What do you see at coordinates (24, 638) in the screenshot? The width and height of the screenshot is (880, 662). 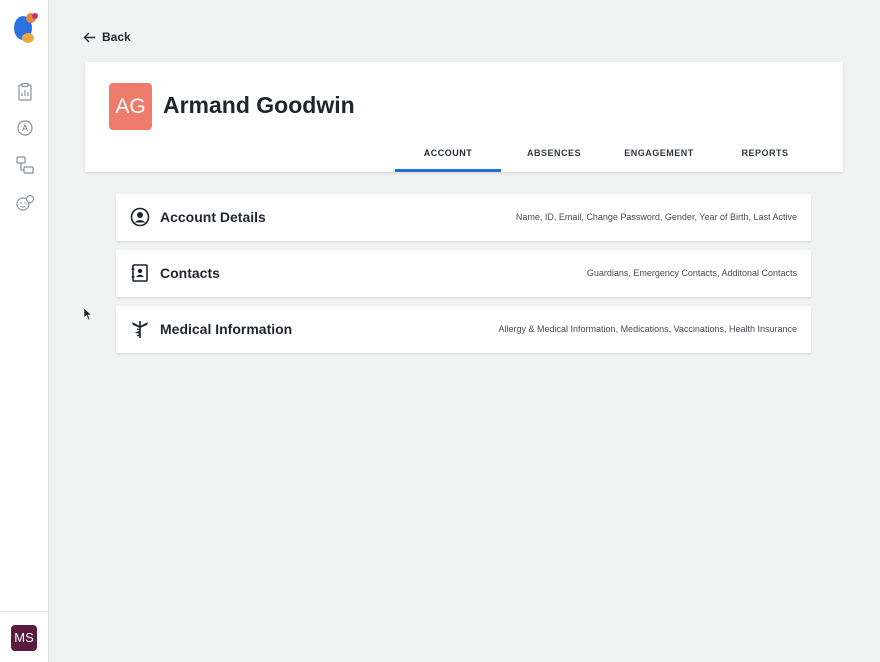 I see `user-avatar: MS` at bounding box center [24, 638].